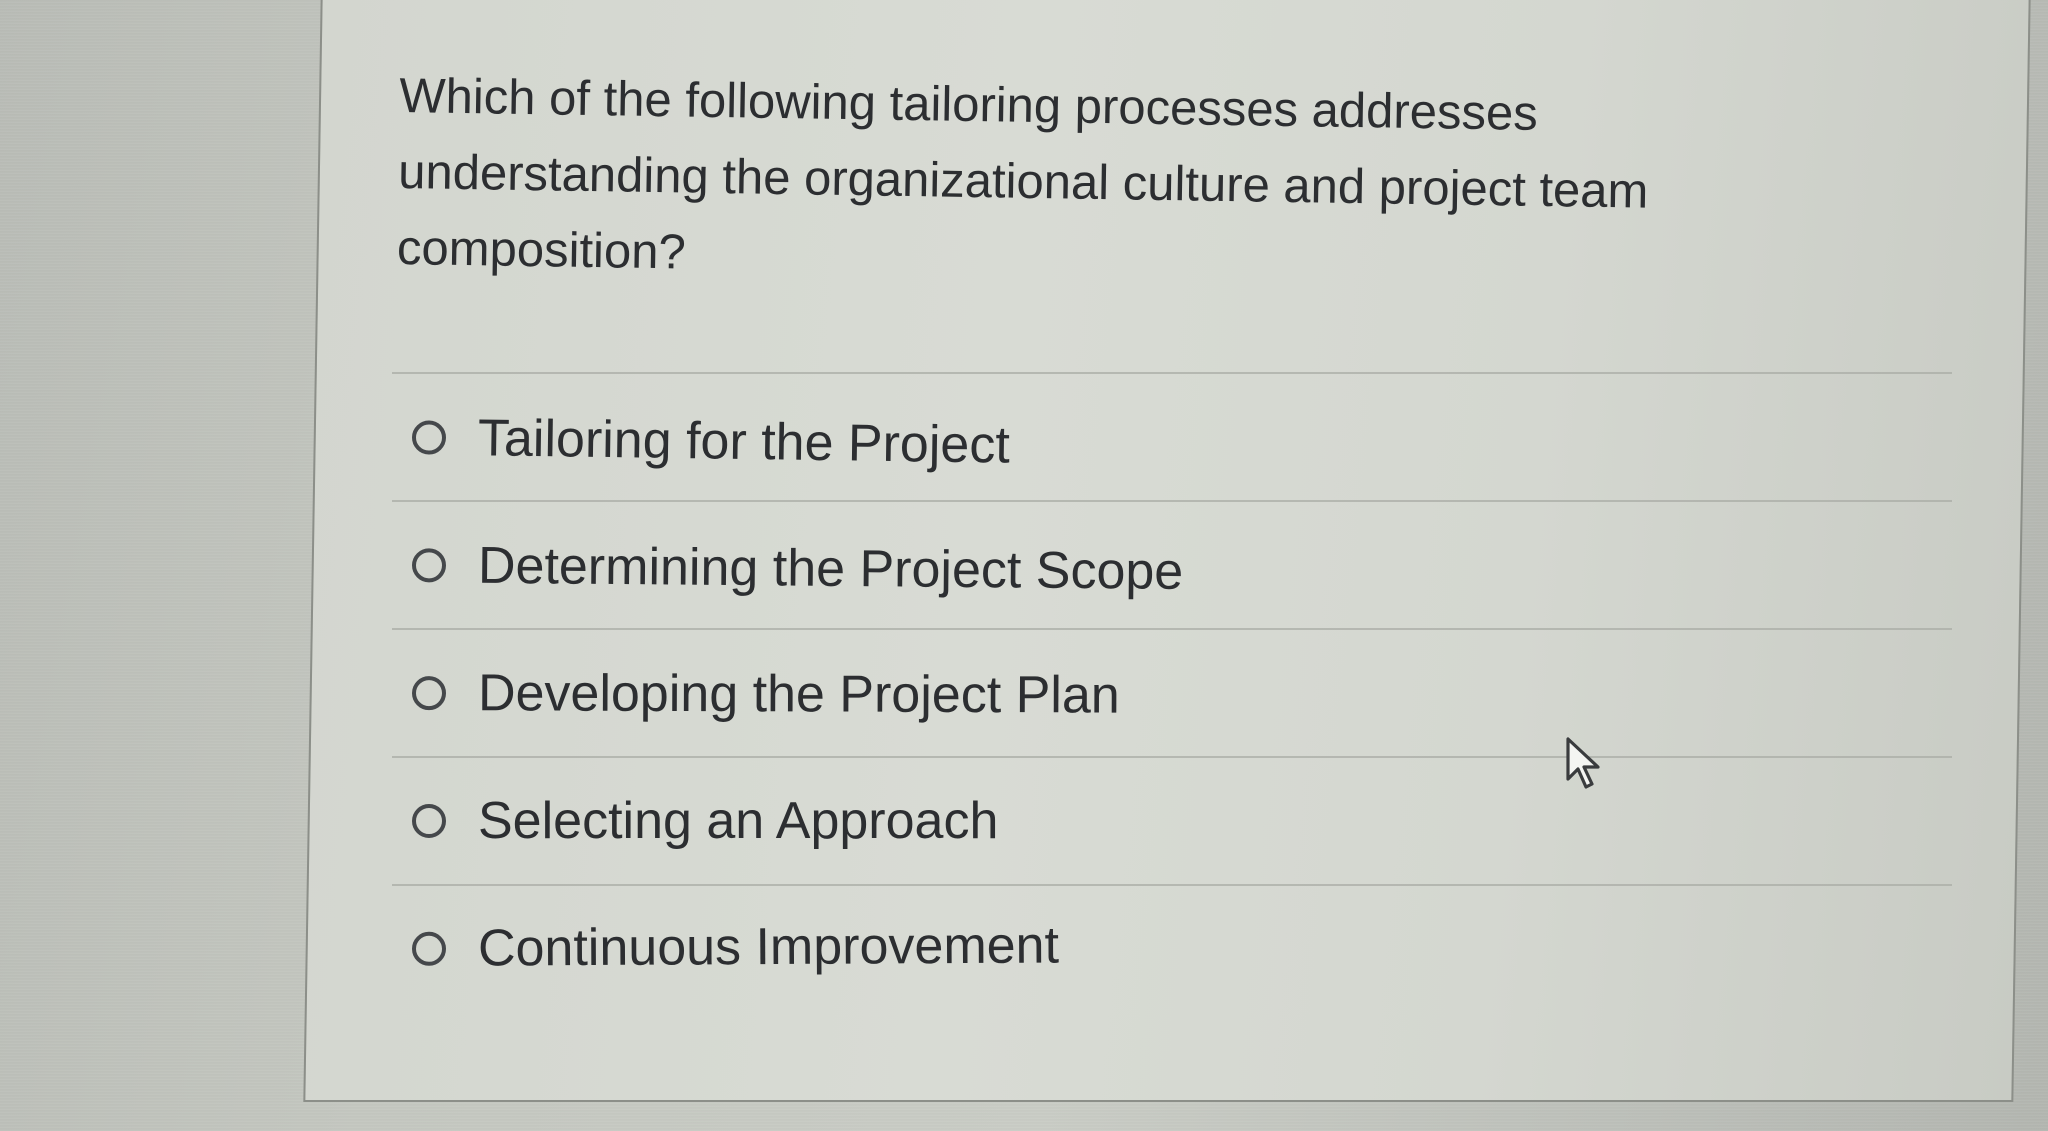 This screenshot has width=2048, height=1131. I want to click on option-label: Continuous Improvement, so click(768, 947).